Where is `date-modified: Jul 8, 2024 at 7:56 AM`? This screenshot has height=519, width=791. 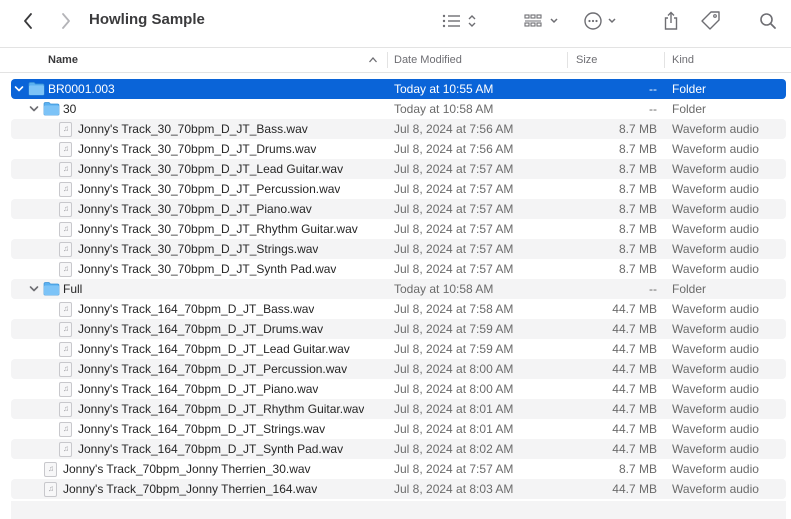 date-modified: Jul 8, 2024 at 7:56 AM is located at coordinates (454, 129).